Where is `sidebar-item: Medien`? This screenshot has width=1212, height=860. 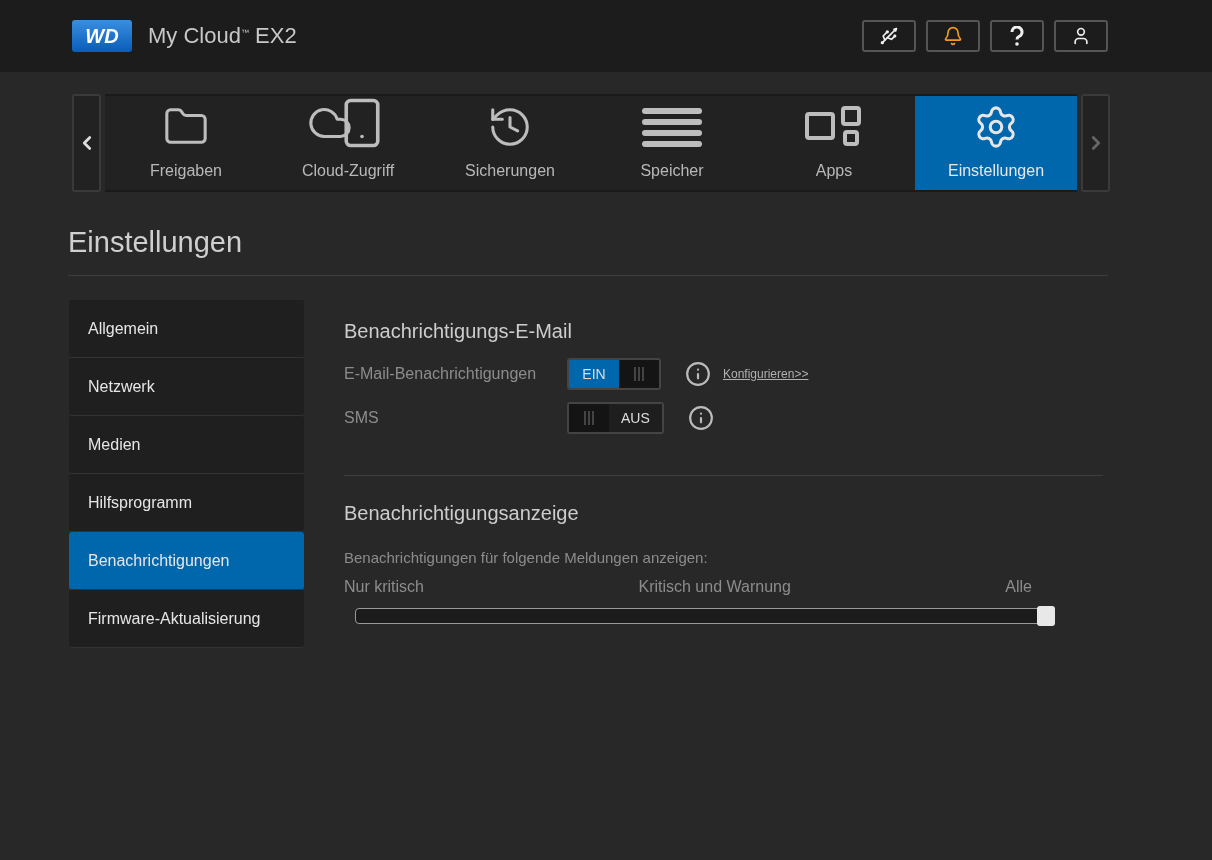
sidebar-item: Medien is located at coordinates (186, 445).